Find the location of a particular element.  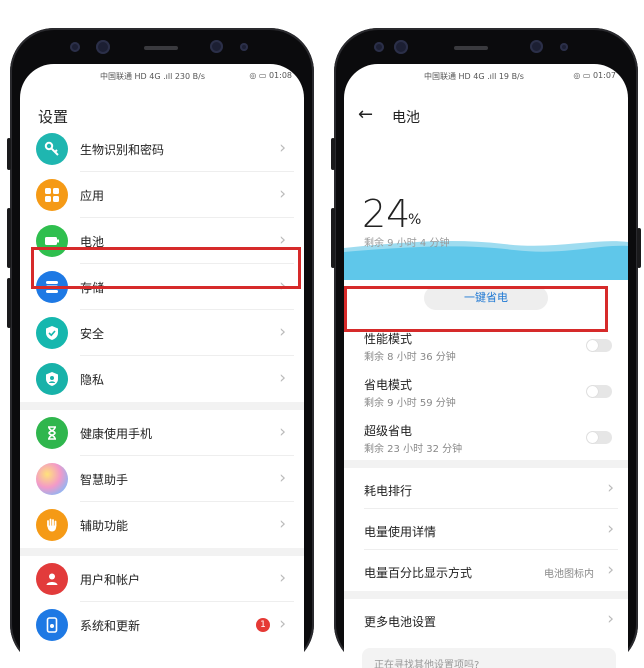

performance-mode-toggle is located at coordinates (599, 345).